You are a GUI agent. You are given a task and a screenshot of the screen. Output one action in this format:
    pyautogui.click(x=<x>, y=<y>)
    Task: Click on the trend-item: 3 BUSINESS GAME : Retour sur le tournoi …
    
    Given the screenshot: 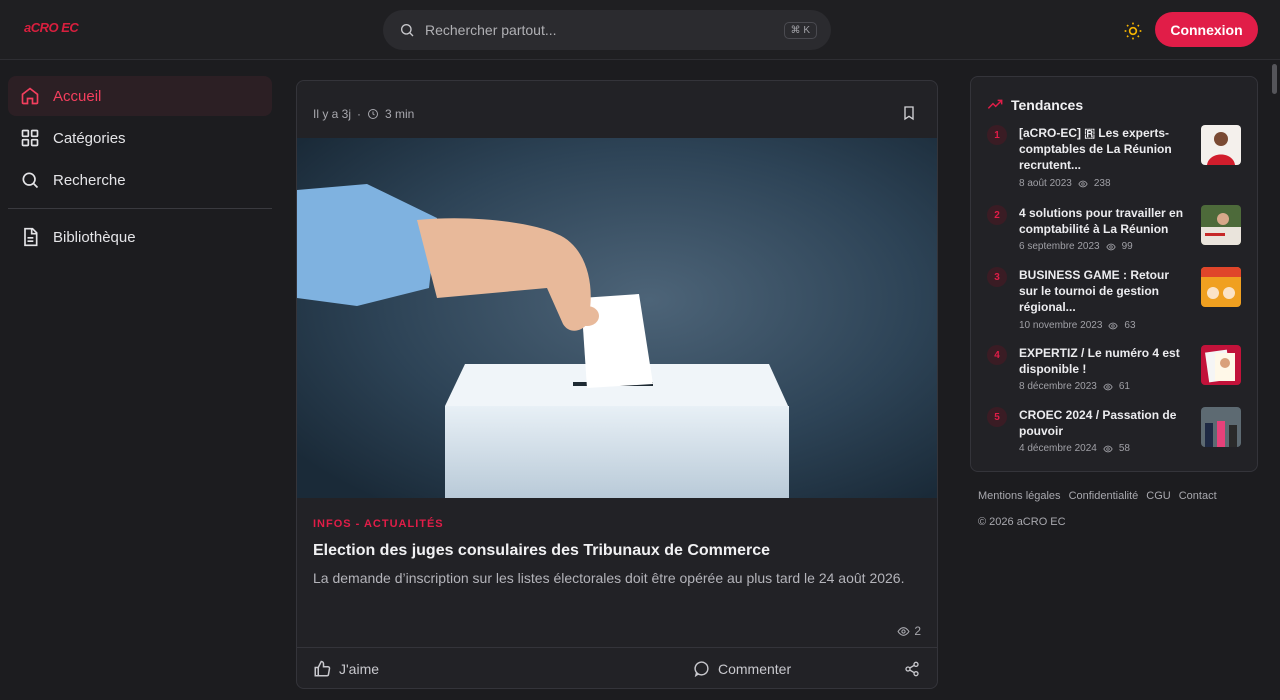 What is the action you would take?
    pyautogui.click(x=1115, y=299)
    